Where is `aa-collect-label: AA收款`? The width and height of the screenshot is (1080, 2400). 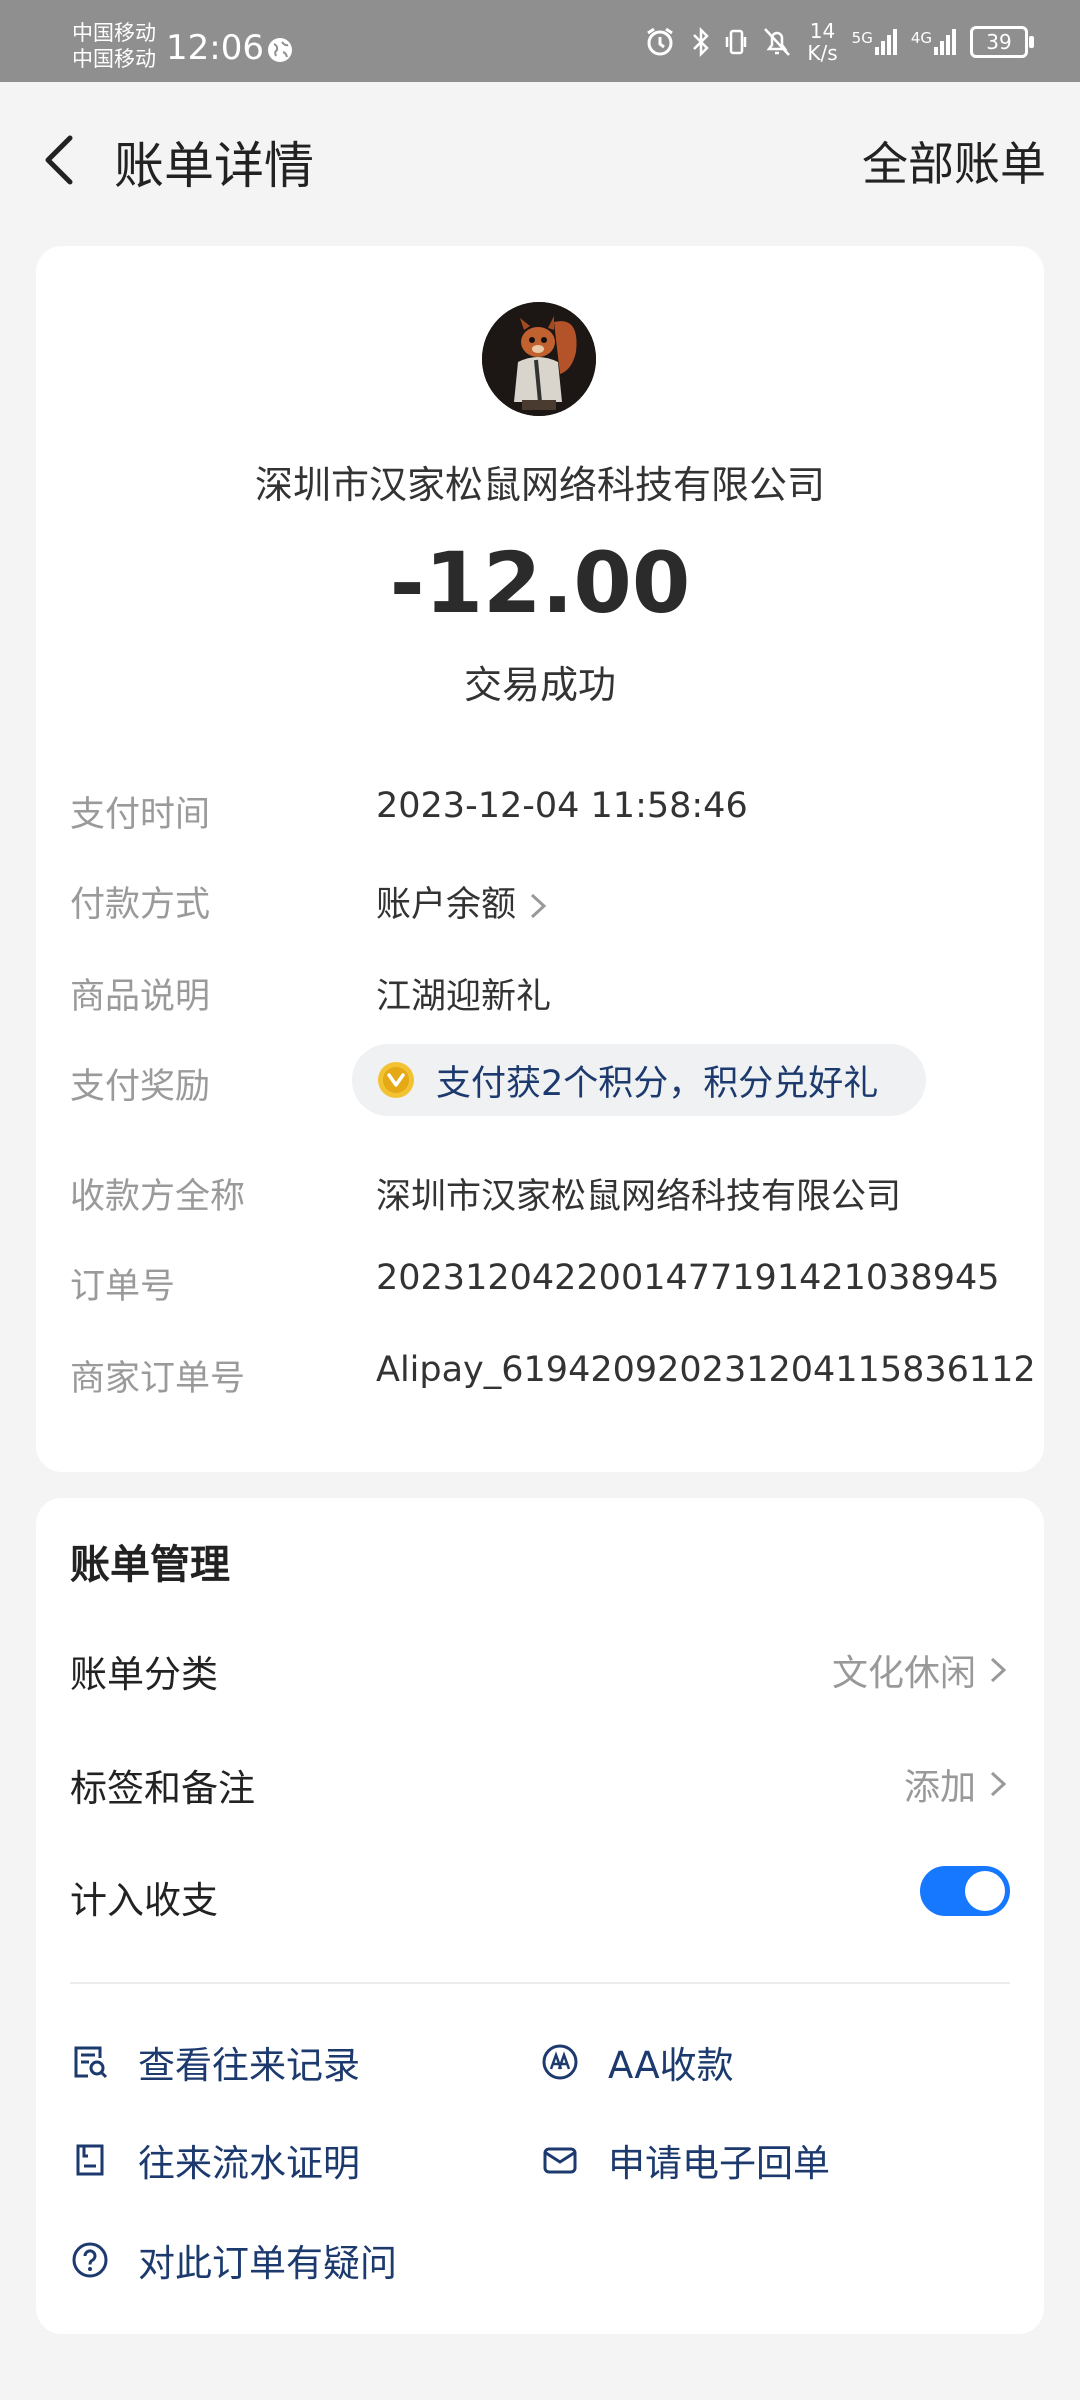
aa-collect-label: AA收款 is located at coordinates (671, 2065).